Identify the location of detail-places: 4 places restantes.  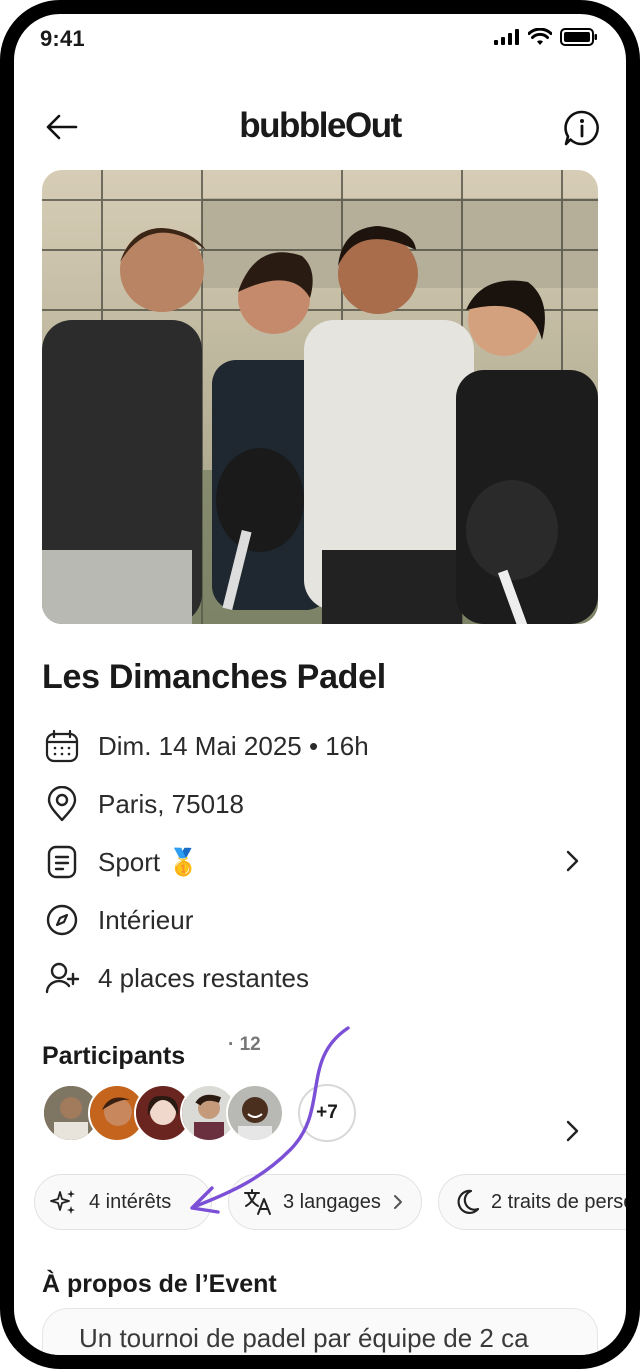
(312, 978).